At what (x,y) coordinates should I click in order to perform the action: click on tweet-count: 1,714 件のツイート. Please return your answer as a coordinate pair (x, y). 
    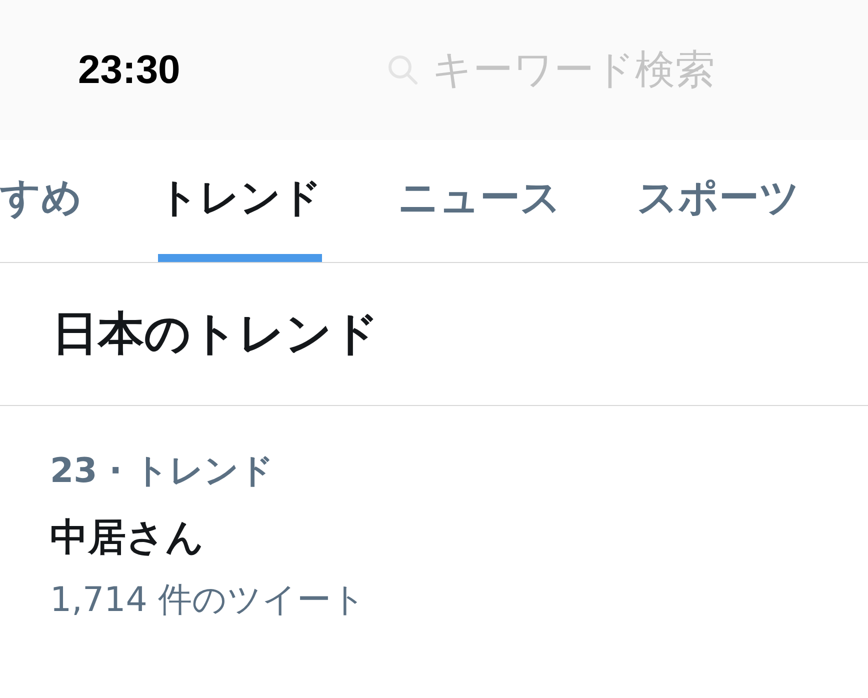
    Looking at the image, I should click on (208, 600).